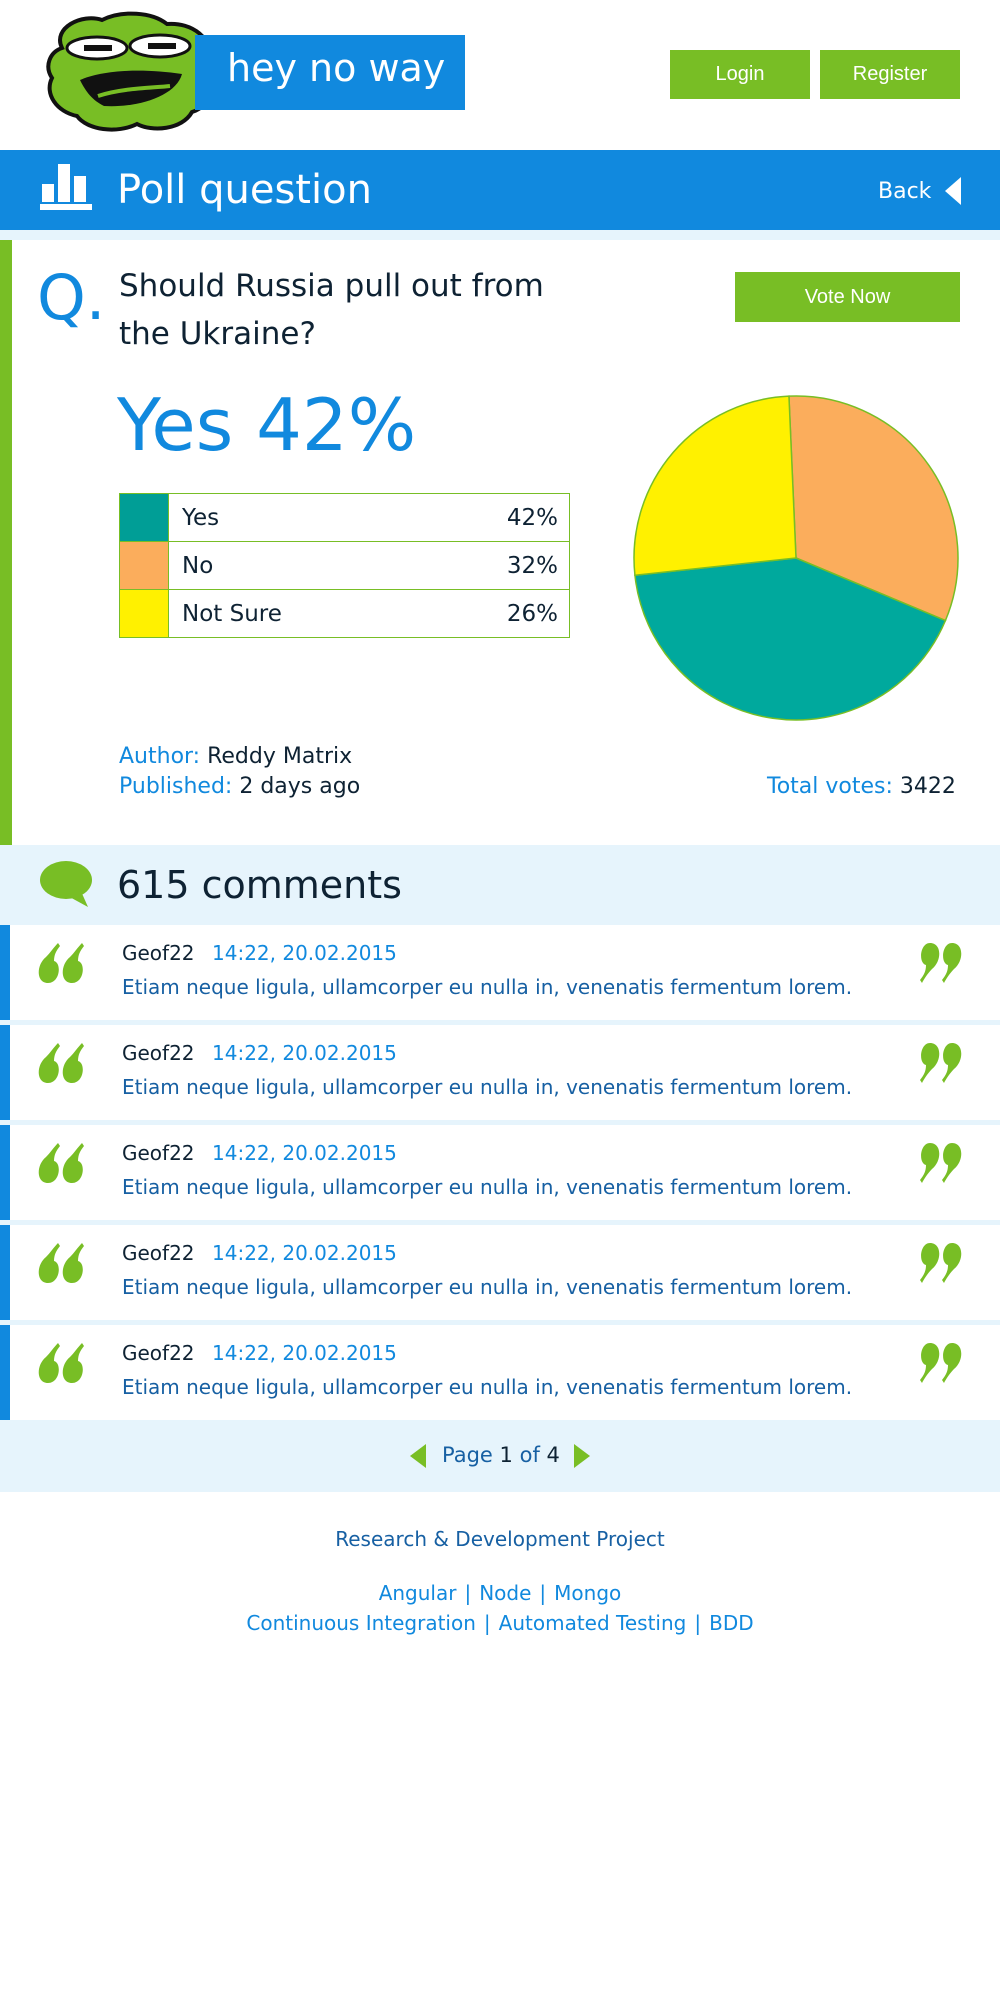 The height and width of the screenshot is (2000, 1000). Describe the element at coordinates (418, 1593) in the screenshot. I see `footer-link: Angular` at that location.